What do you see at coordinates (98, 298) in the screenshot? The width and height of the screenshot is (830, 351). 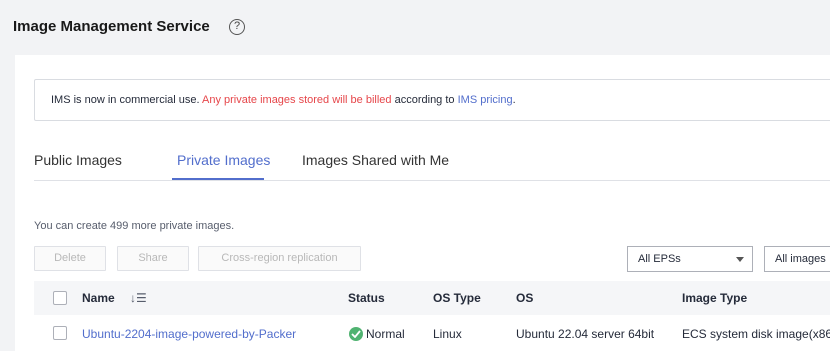 I see `column-header-name: Name` at bounding box center [98, 298].